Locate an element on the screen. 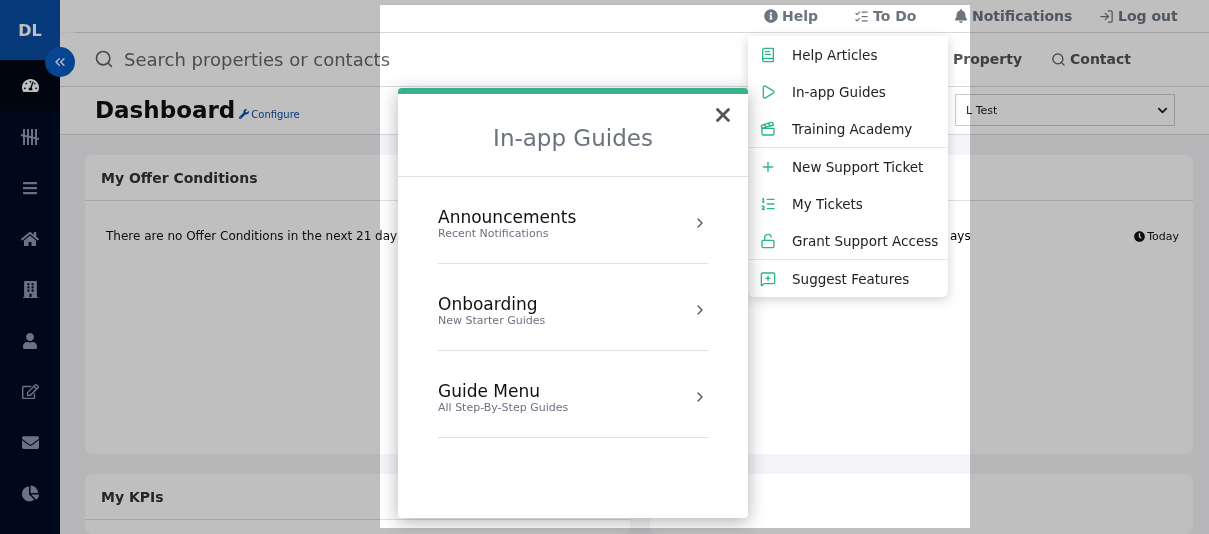 The image size is (1209, 534). nav-link: Log out is located at coordinates (1139, 16).